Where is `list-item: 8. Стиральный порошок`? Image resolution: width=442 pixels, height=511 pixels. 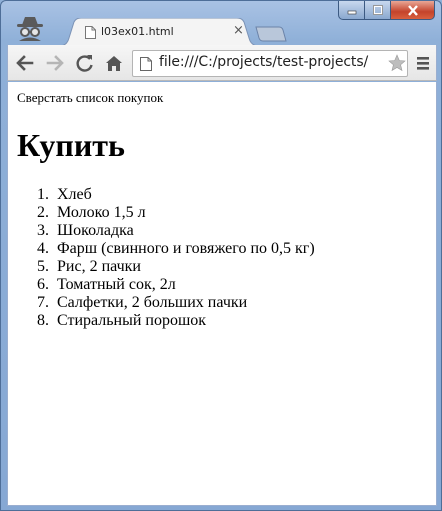 list-item: 8. Стиральный порошок is located at coordinates (166, 321).